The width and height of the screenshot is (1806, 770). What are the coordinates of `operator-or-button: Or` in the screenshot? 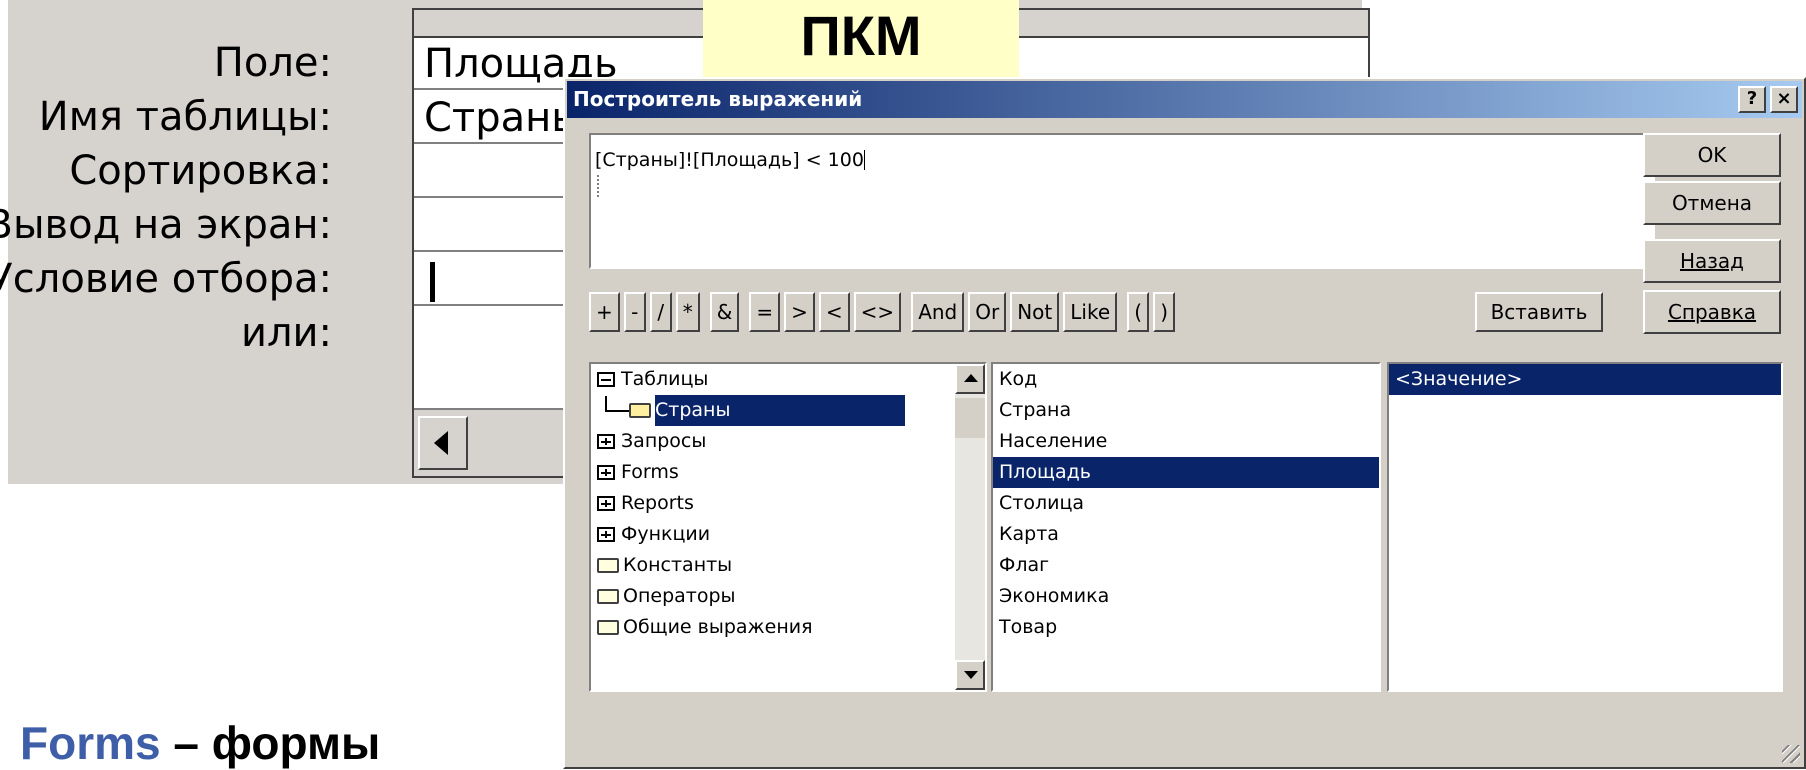 It's located at (987, 312).